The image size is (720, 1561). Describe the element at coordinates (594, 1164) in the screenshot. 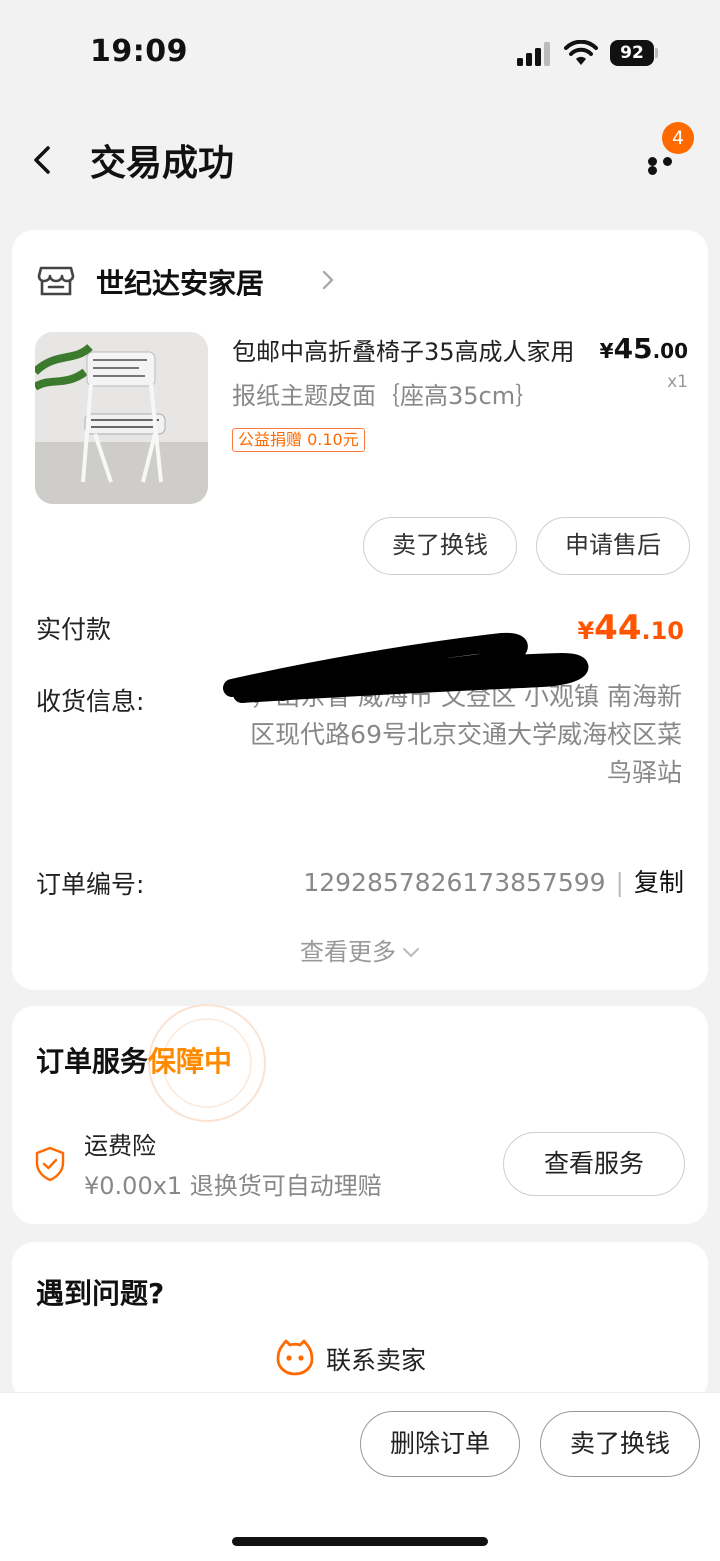

I see `view-service-button: 查看服务` at that location.